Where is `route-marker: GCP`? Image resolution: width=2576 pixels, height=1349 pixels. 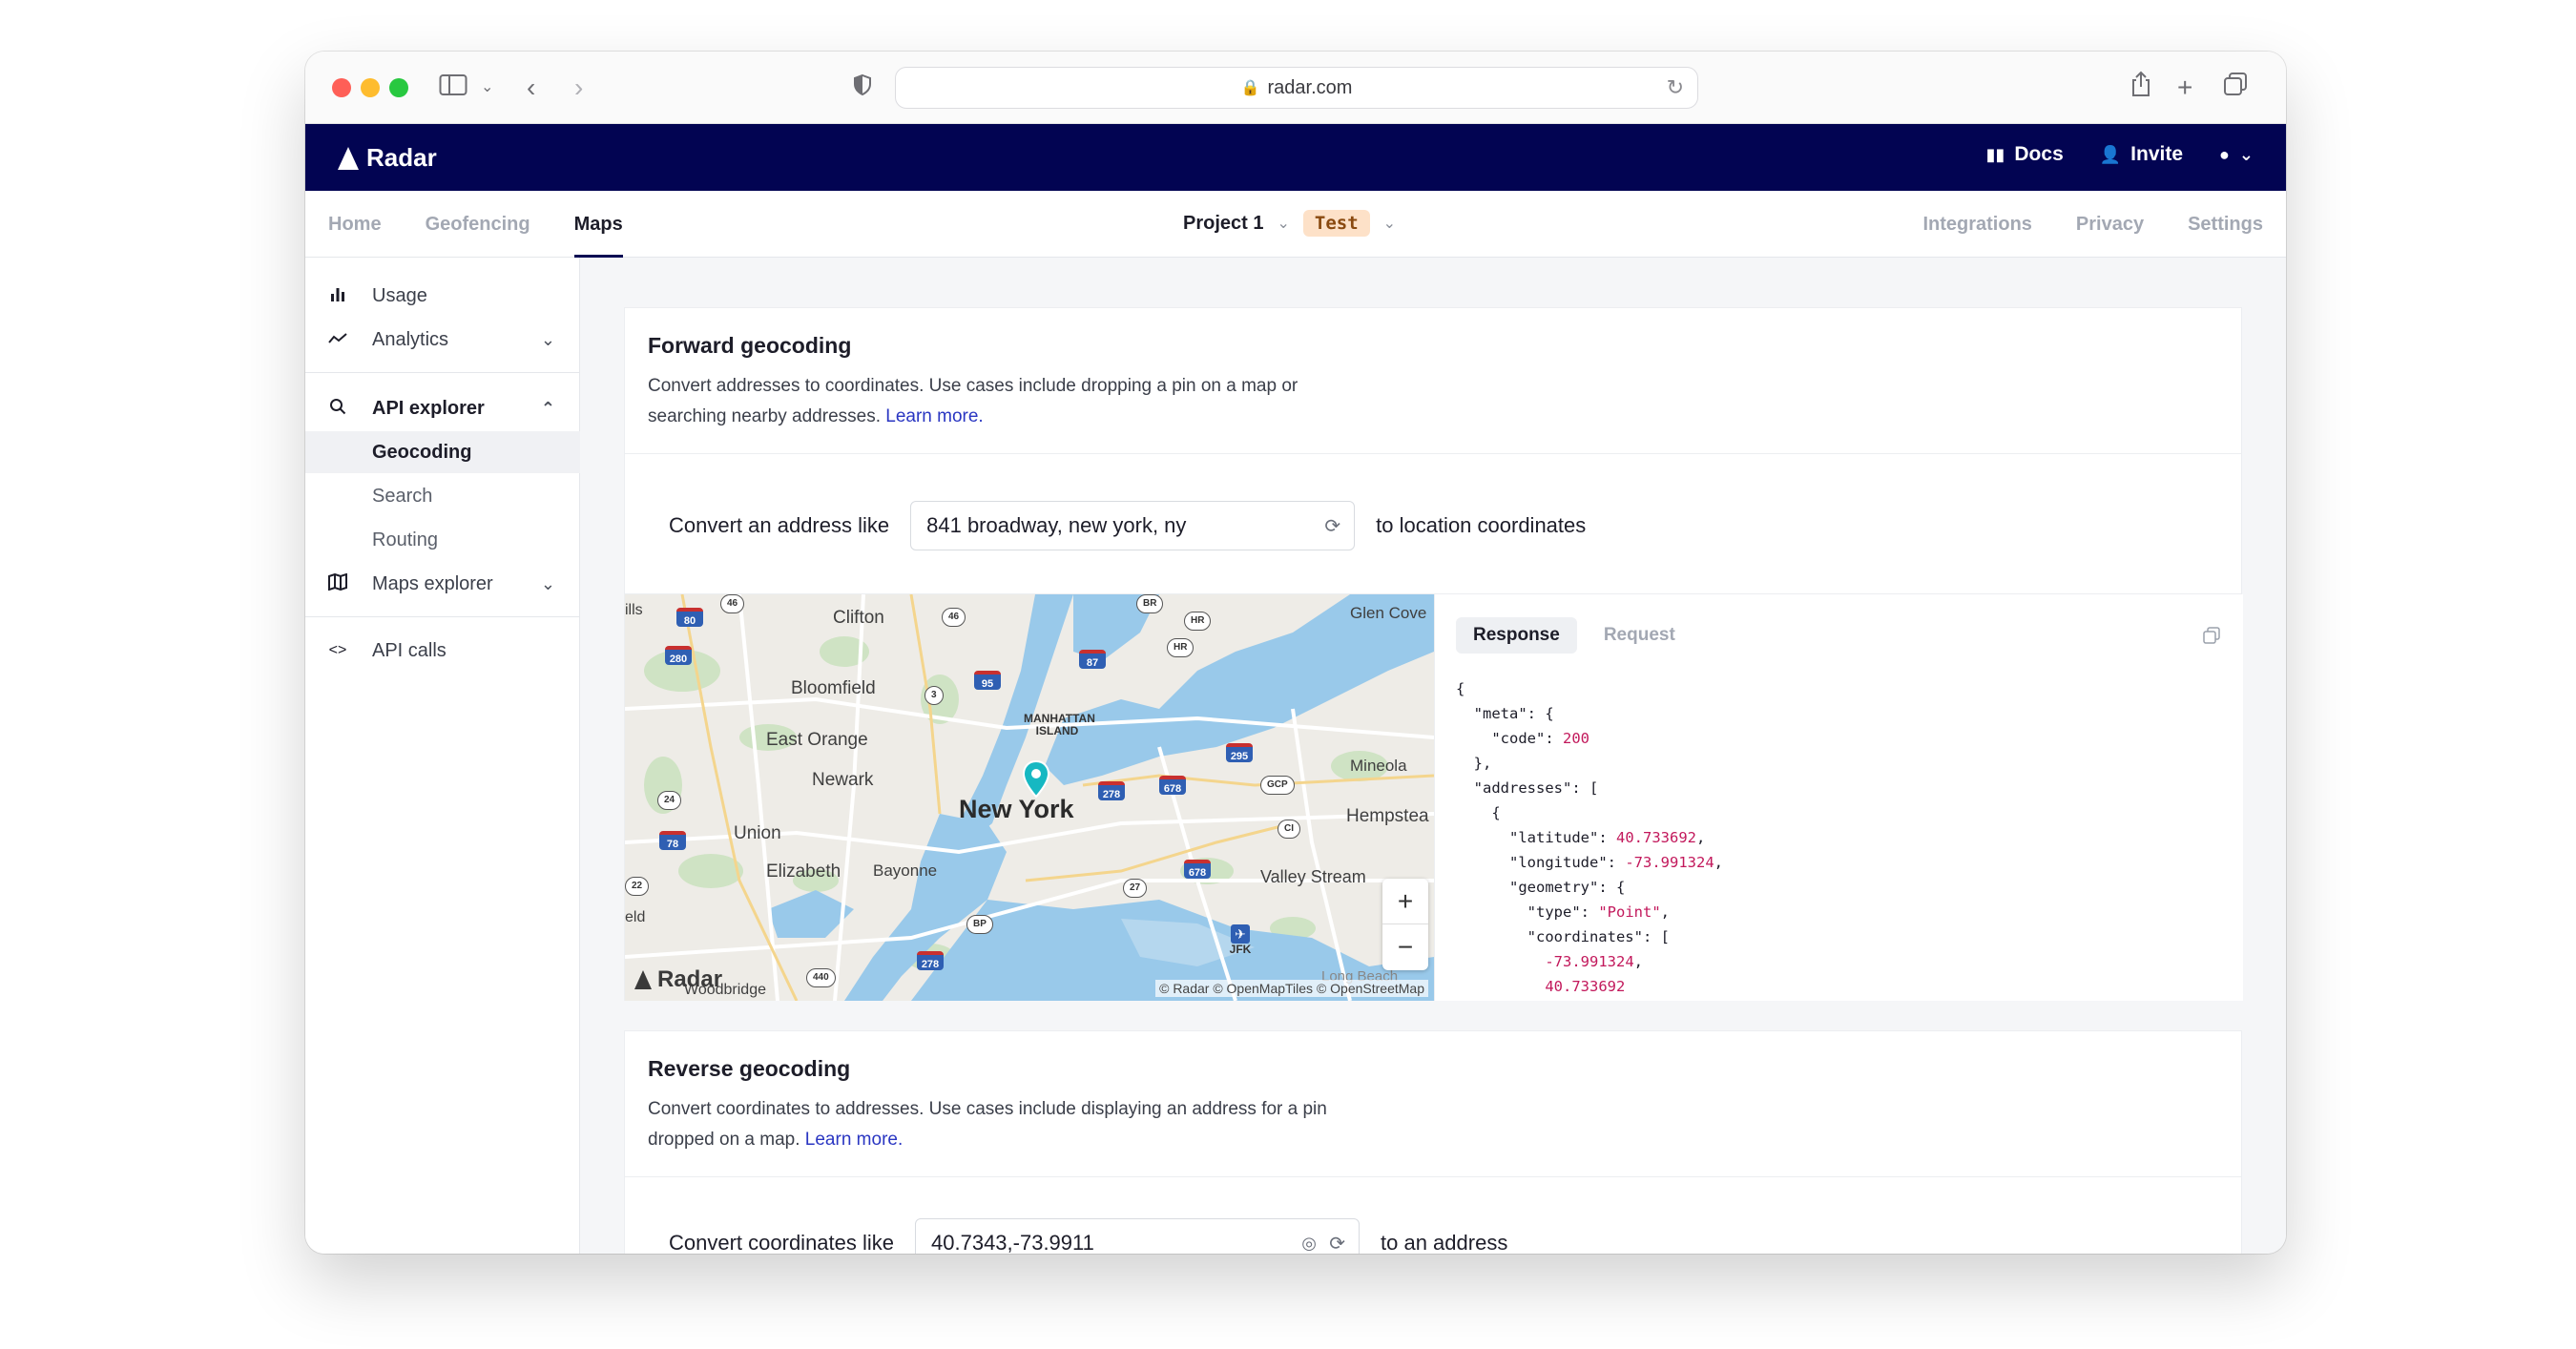 route-marker: GCP is located at coordinates (1277, 785).